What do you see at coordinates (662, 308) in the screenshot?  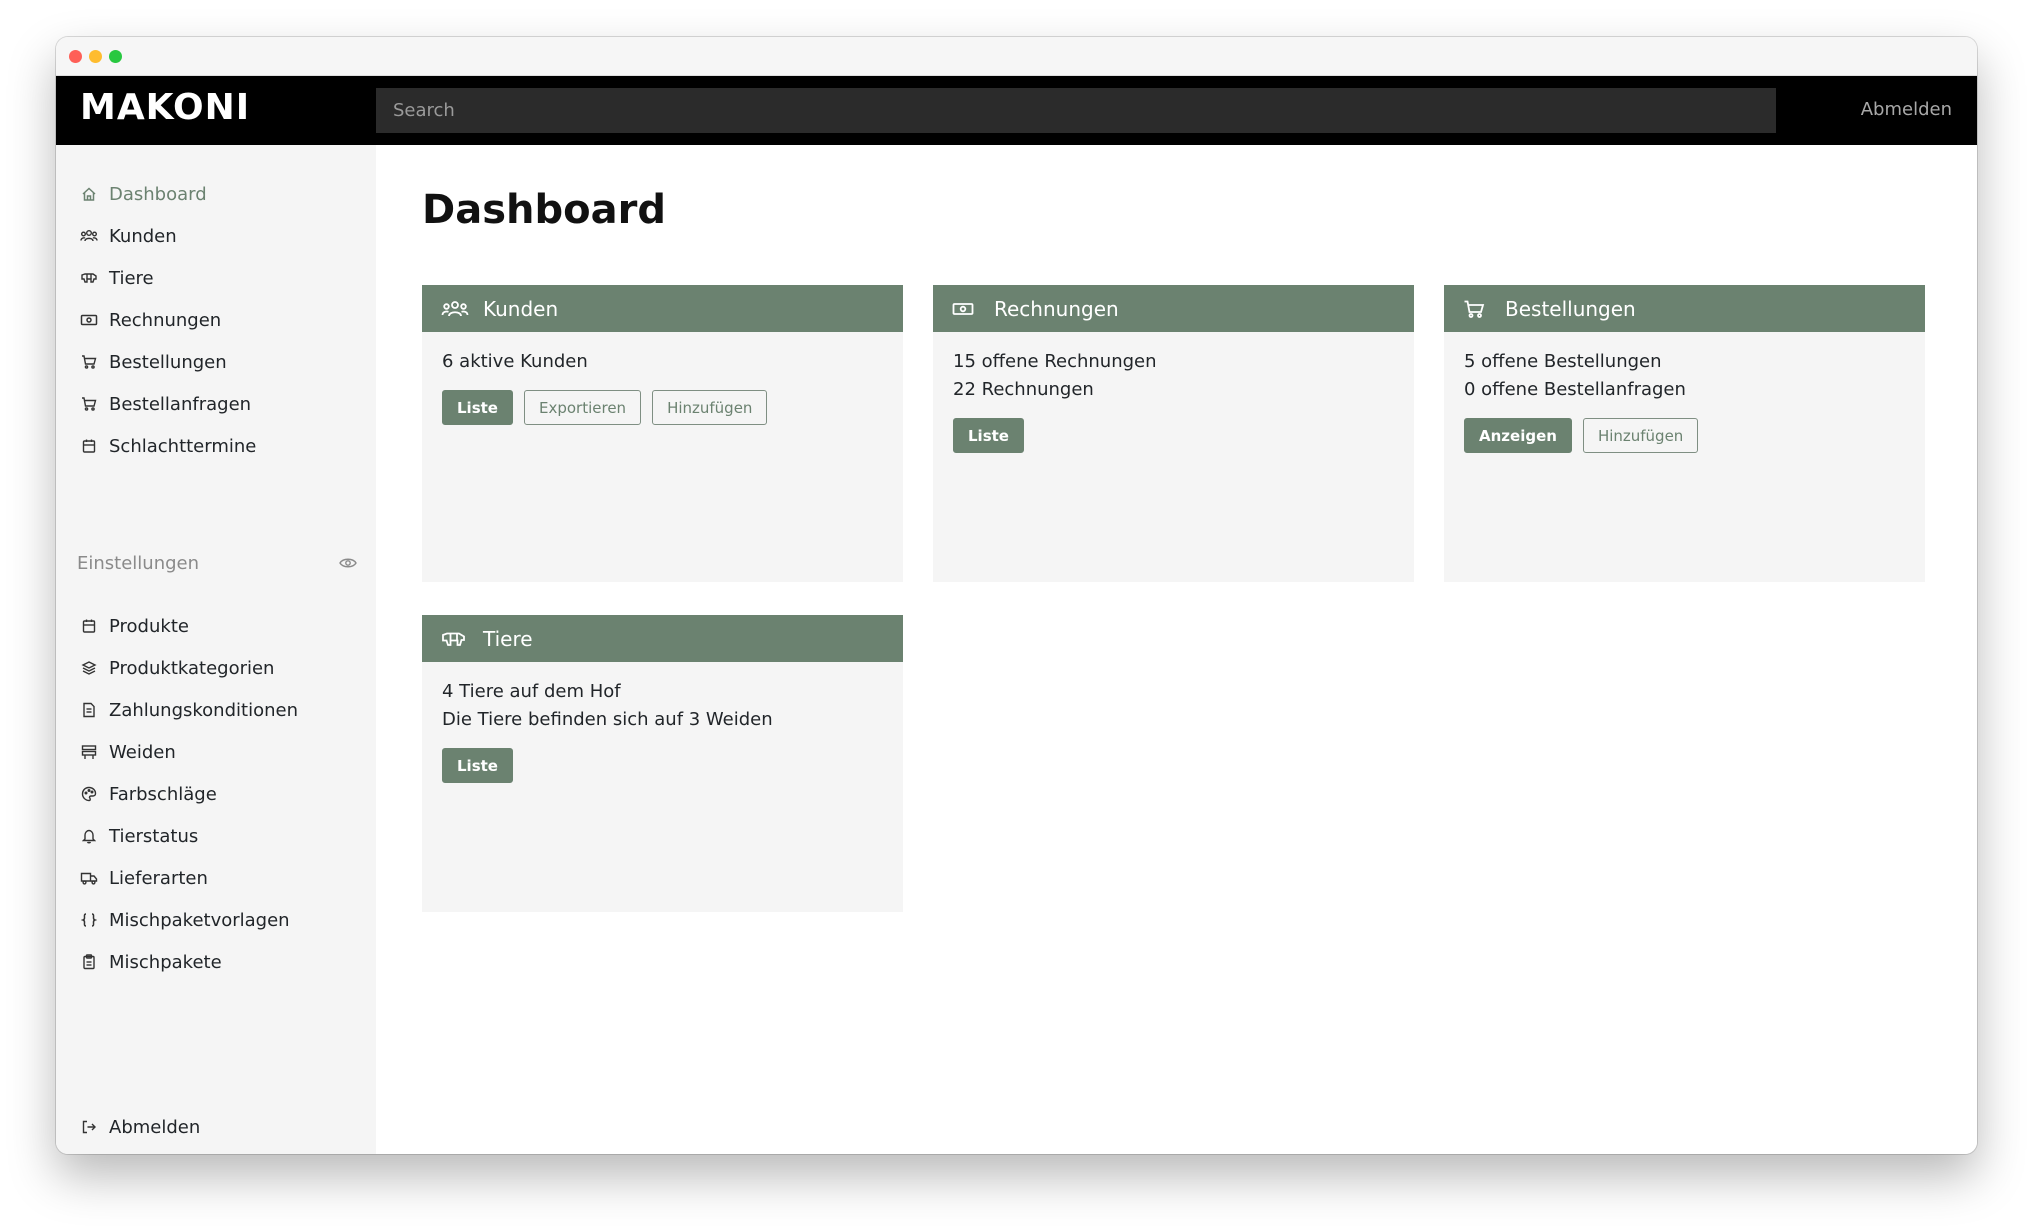 I see `card-header: Kunden` at bounding box center [662, 308].